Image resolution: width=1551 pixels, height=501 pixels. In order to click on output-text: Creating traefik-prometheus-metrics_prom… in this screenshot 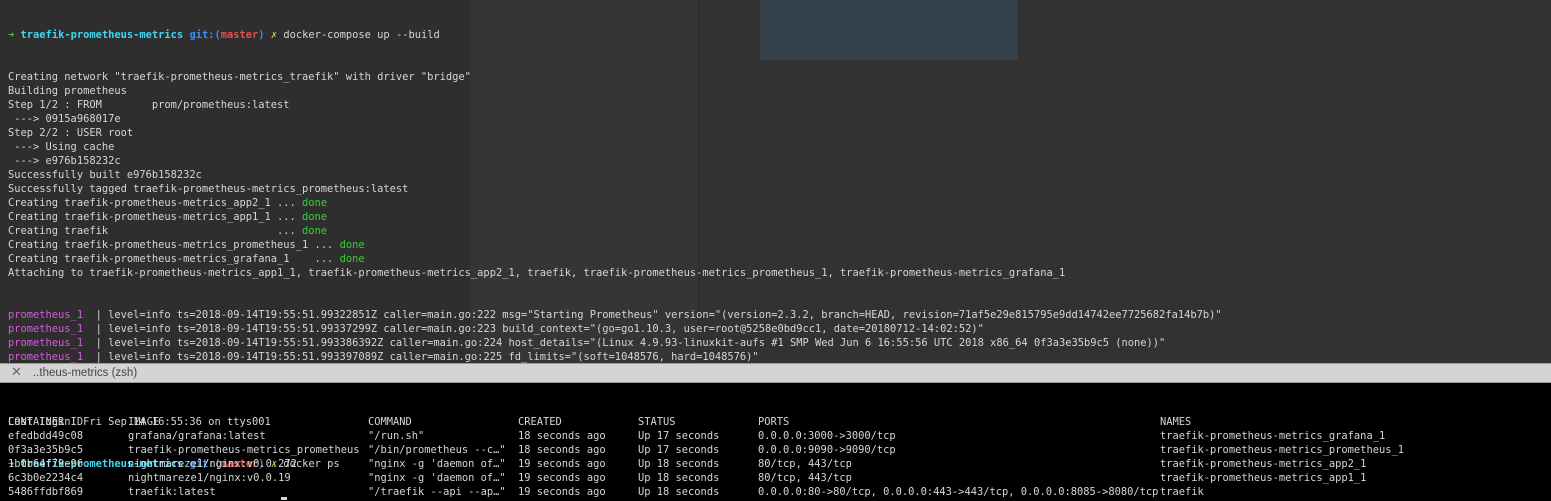, I will do `click(174, 245)`.